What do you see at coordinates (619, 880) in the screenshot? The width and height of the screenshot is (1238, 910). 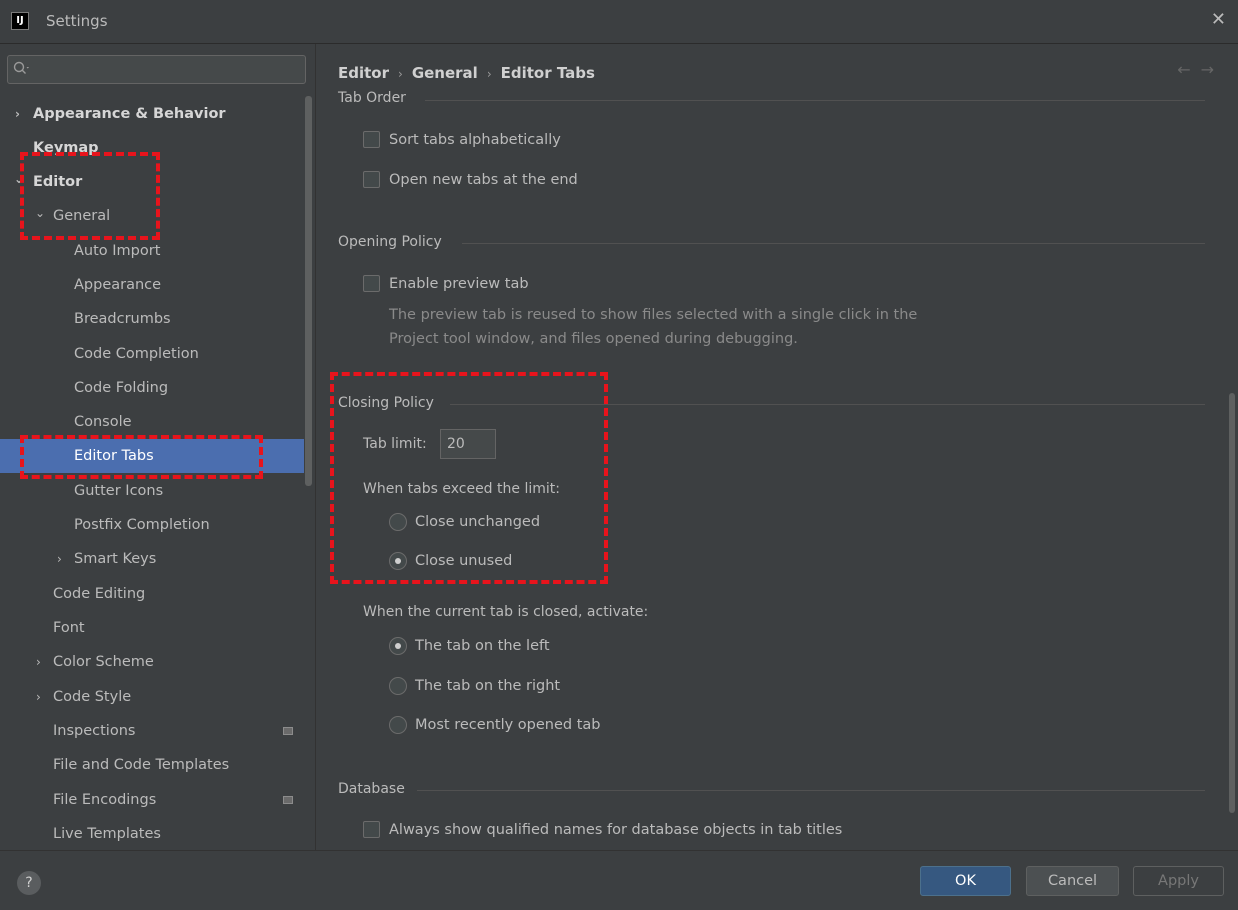 I see `dialog-footer: ? OK Cancel Apply` at bounding box center [619, 880].